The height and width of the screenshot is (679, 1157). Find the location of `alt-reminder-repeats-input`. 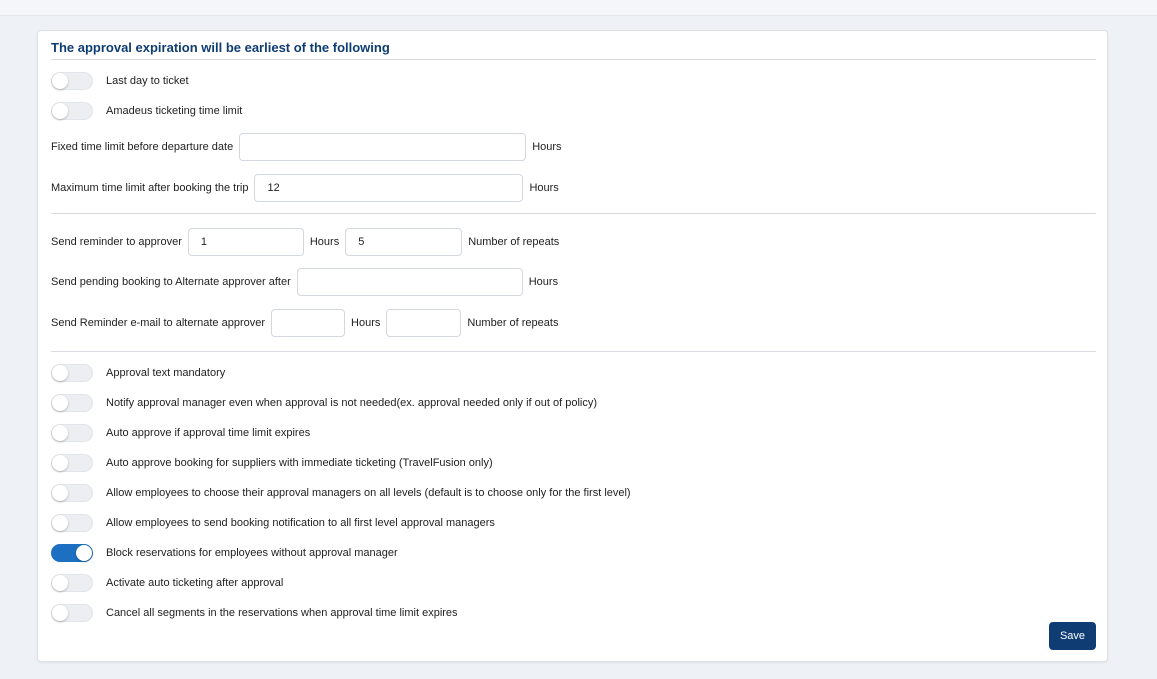

alt-reminder-repeats-input is located at coordinates (424, 323).